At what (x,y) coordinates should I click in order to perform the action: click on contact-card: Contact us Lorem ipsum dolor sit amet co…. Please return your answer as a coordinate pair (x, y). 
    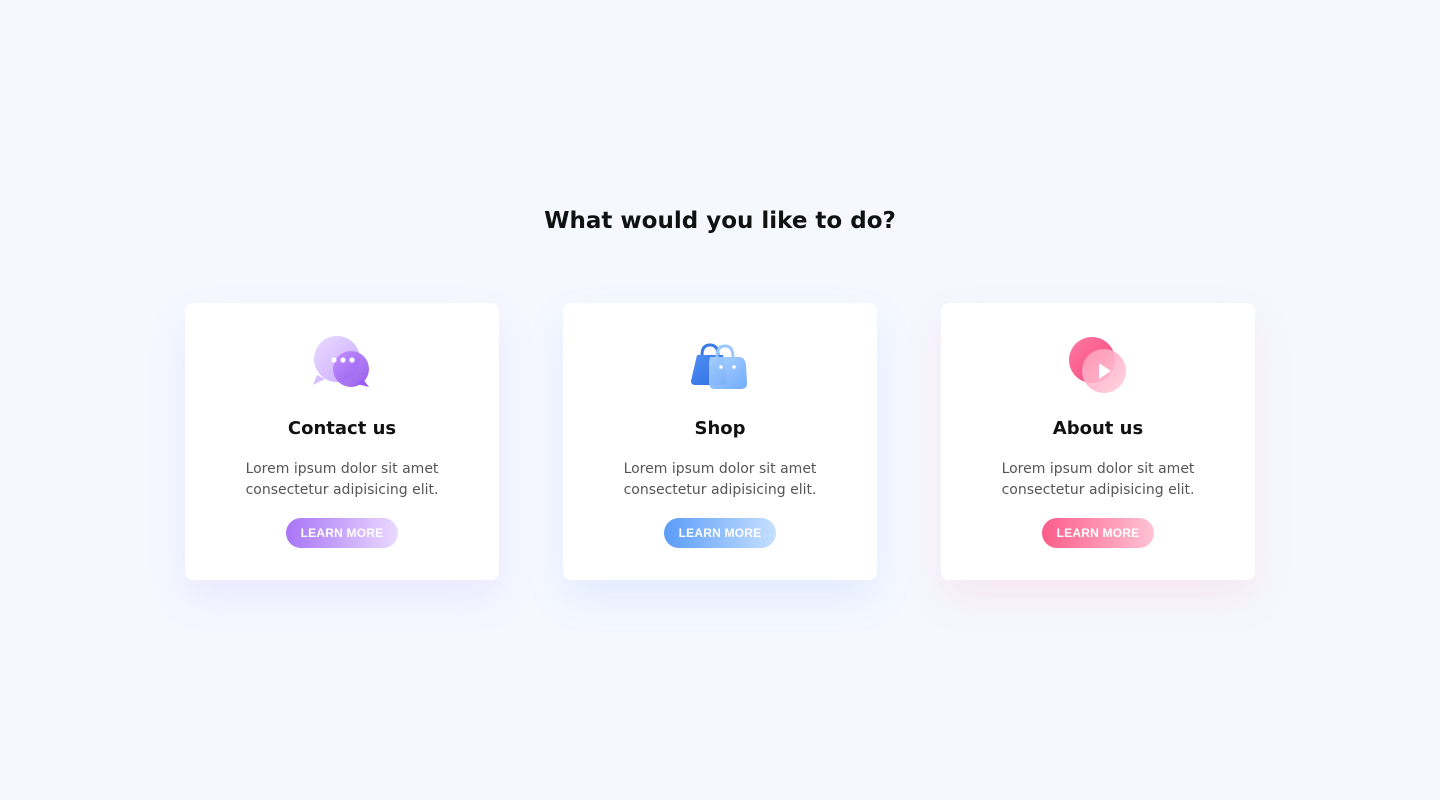
    Looking at the image, I should click on (342, 441).